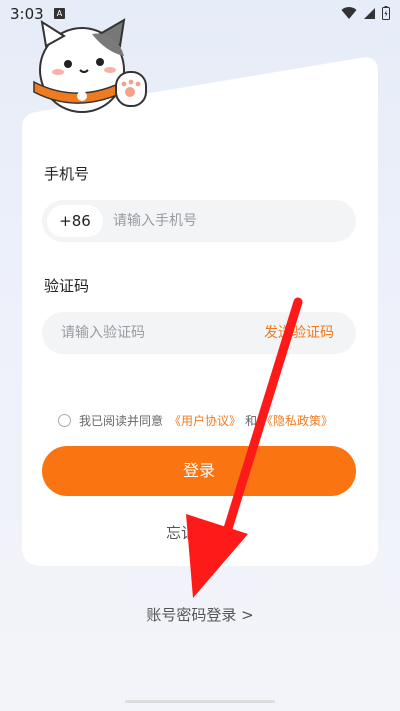 The image size is (400, 711). Describe the element at coordinates (121, 420) in the screenshot. I see `agreement-text: 我已阅读并同意` at that location.